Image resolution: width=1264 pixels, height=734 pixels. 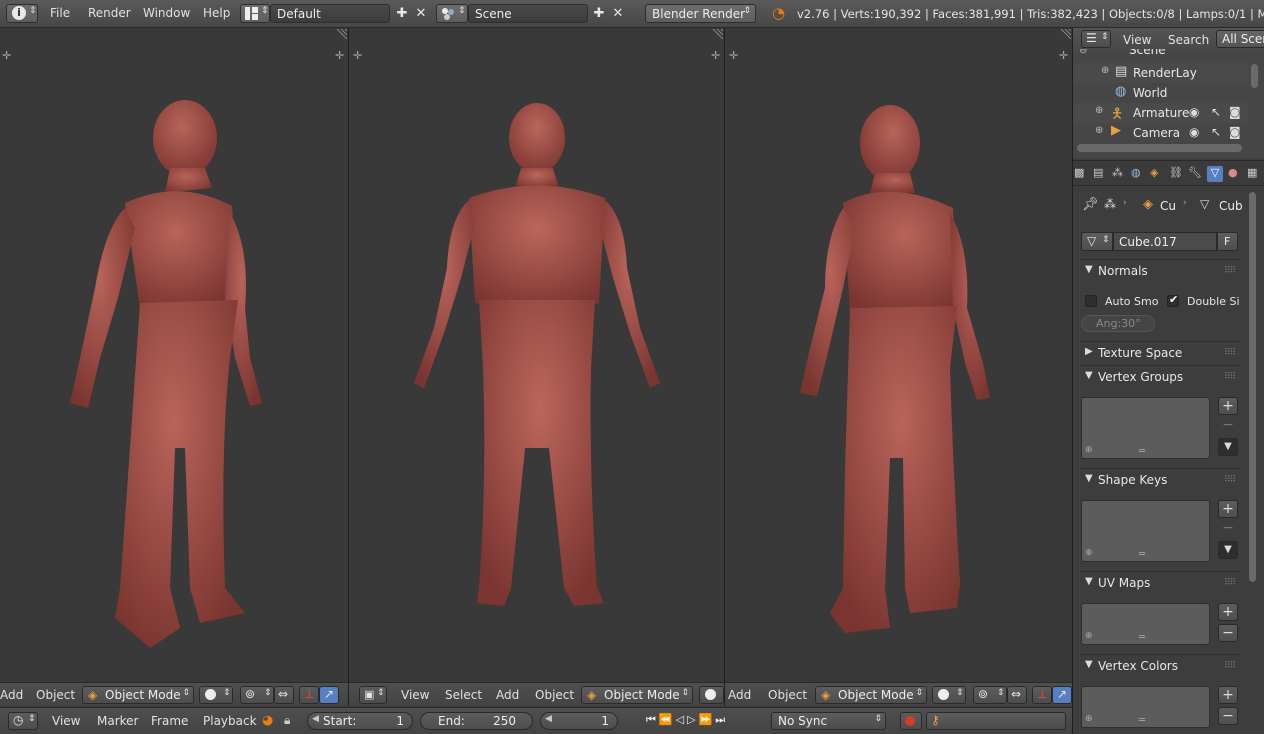 What do you see at coordinates (599, 13) in the screenshot?
I see `add-scene-icon: ✚` at bounding box center [599, 13].